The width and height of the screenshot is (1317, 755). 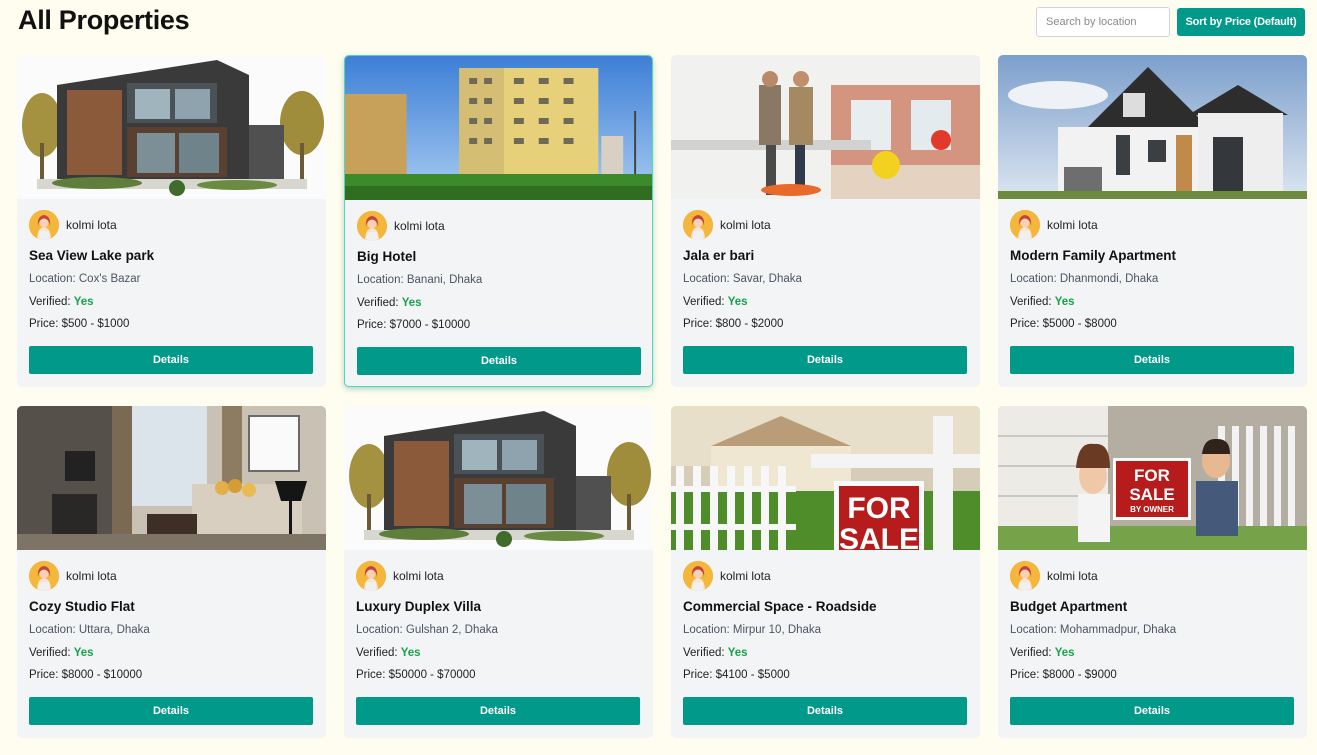 I want to click on property-title: Luxury Duplex Villa, so click(x=419, y=606).